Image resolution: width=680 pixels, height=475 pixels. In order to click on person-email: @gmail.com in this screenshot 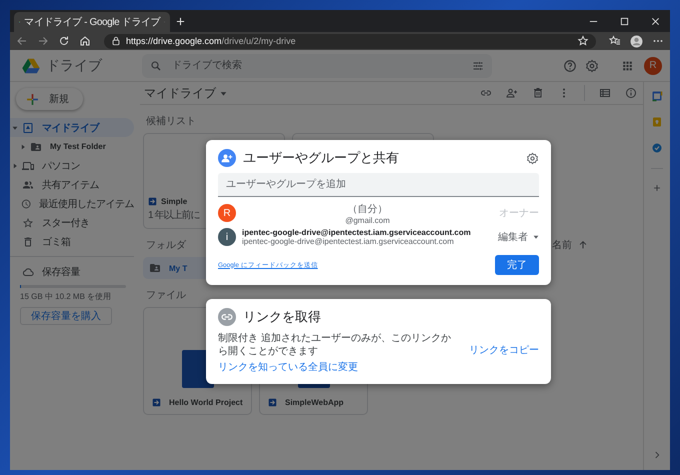, I will do `click(367, 220)`.